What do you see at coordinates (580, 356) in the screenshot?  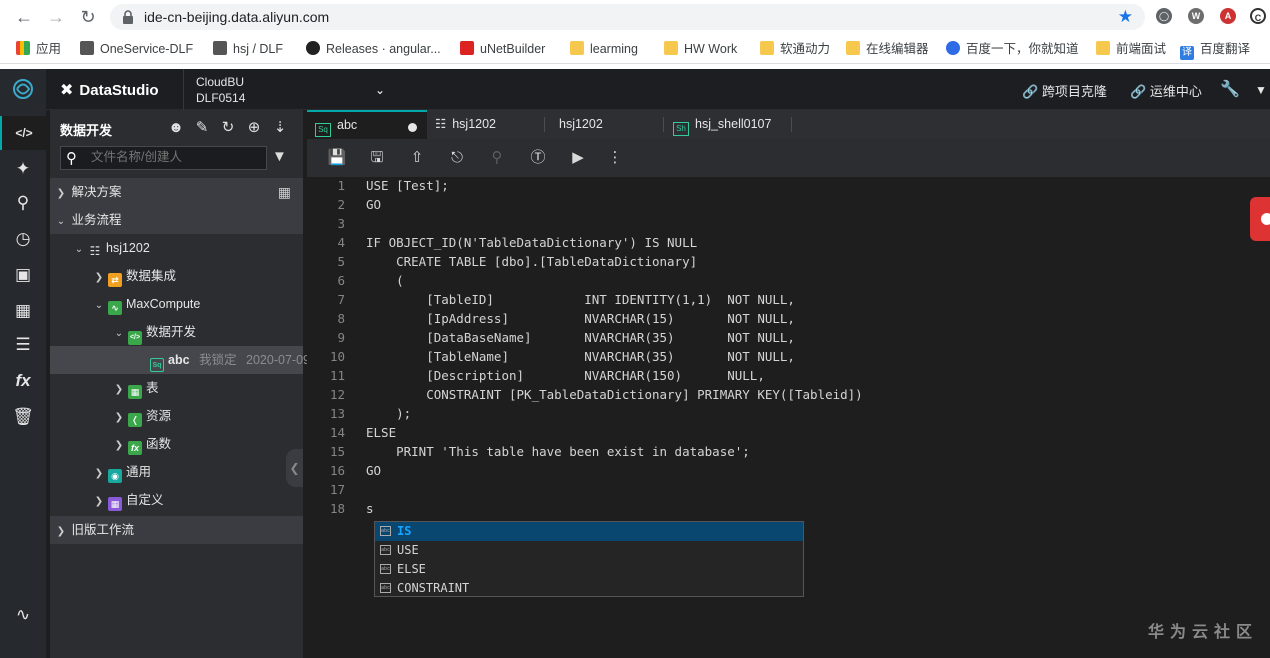 I see `code-line: [TableName] NVARCHAR(35) NOT NULL,` at bounding box center [580, 356].